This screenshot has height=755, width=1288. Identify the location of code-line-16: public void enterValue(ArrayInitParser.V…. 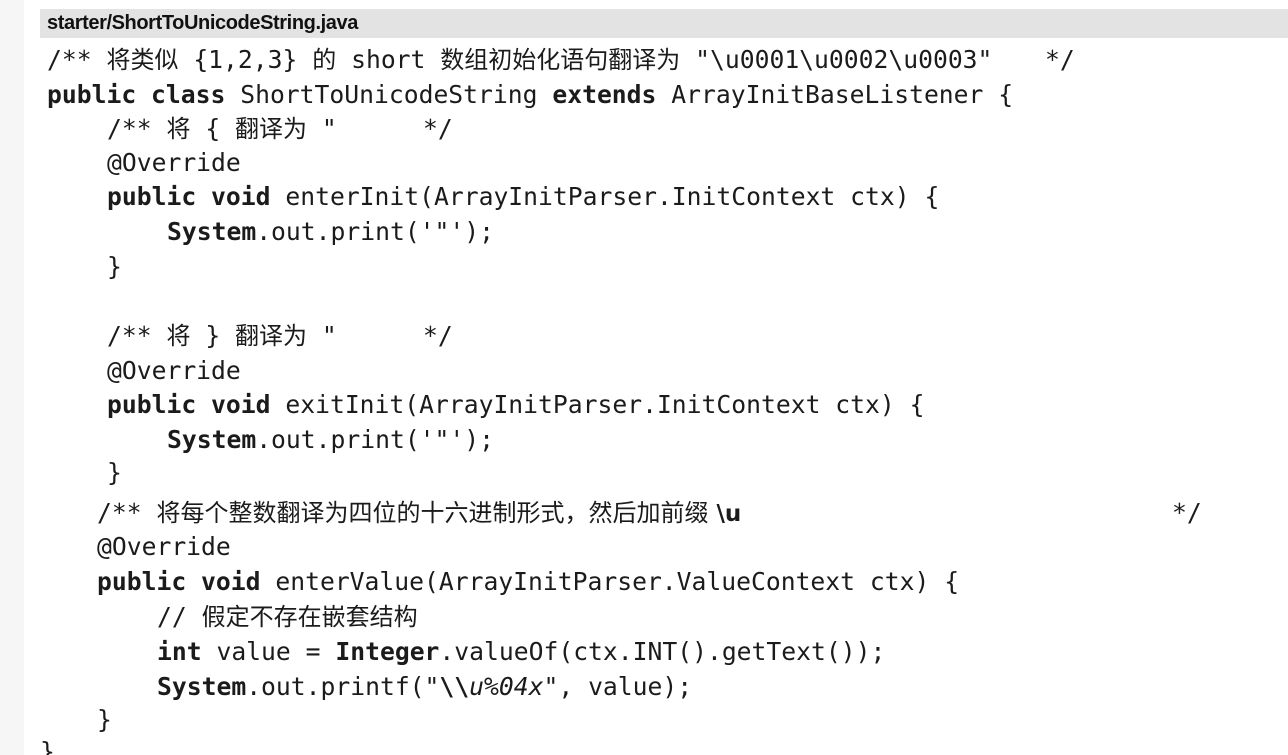
(528, 582).